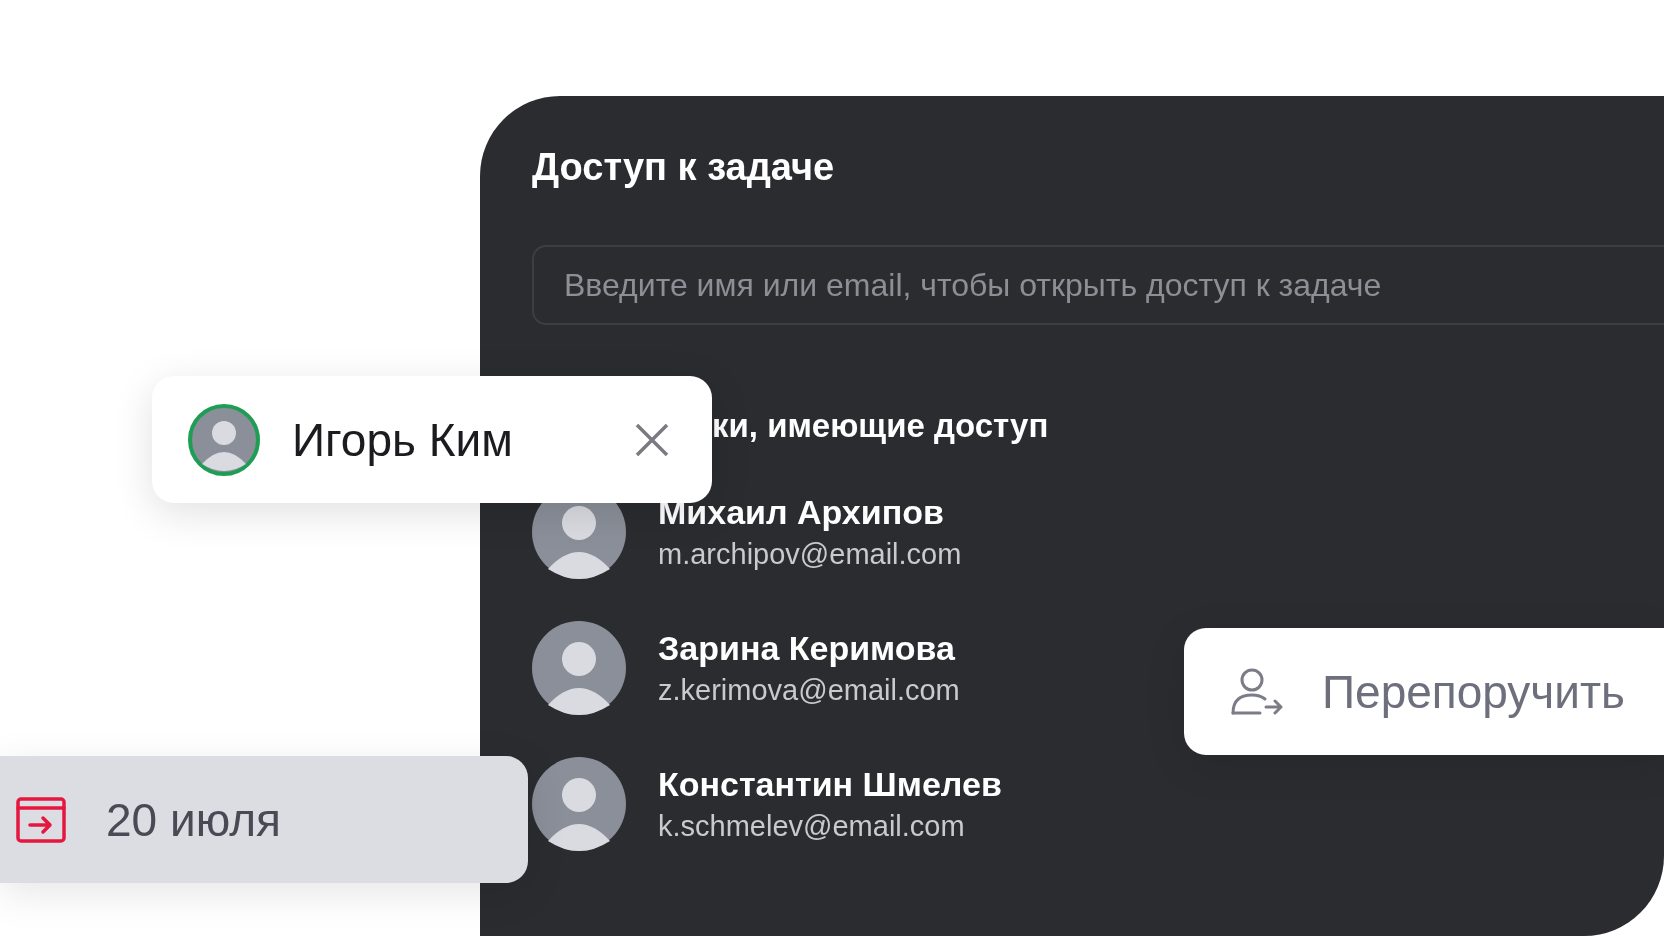 The image size is (1664, 936). What do you see at coordinates (809, 690) in the screenshot?
I see `person-email: z.kerimova@email.com` at bounding box center [809, 690].